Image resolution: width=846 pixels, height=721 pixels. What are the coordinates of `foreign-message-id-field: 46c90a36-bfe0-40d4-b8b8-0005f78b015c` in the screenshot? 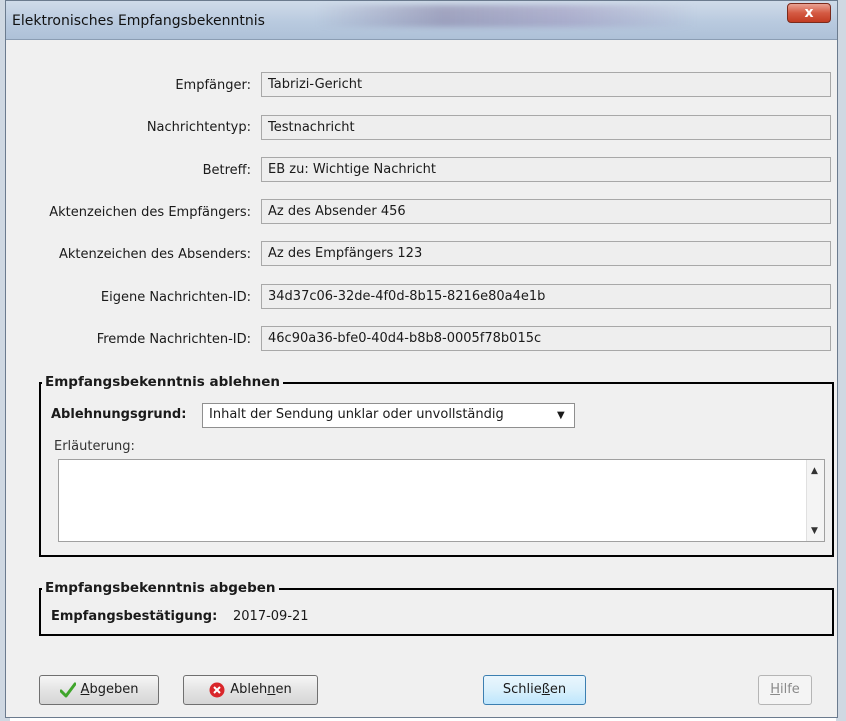 It's located at (546, 338).